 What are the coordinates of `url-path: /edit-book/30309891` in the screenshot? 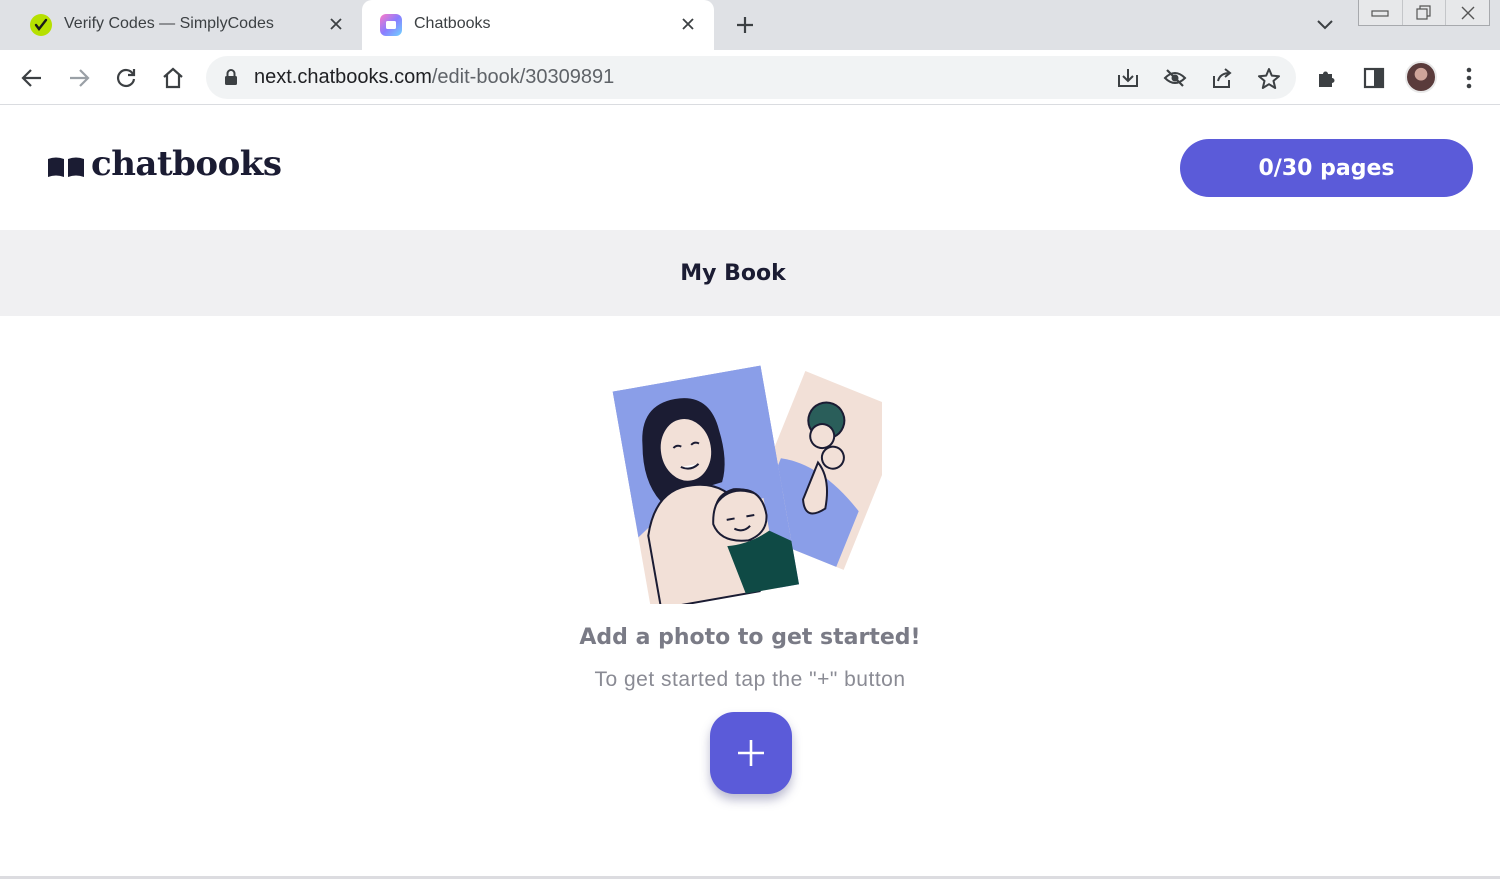 It's located at (523, 77).